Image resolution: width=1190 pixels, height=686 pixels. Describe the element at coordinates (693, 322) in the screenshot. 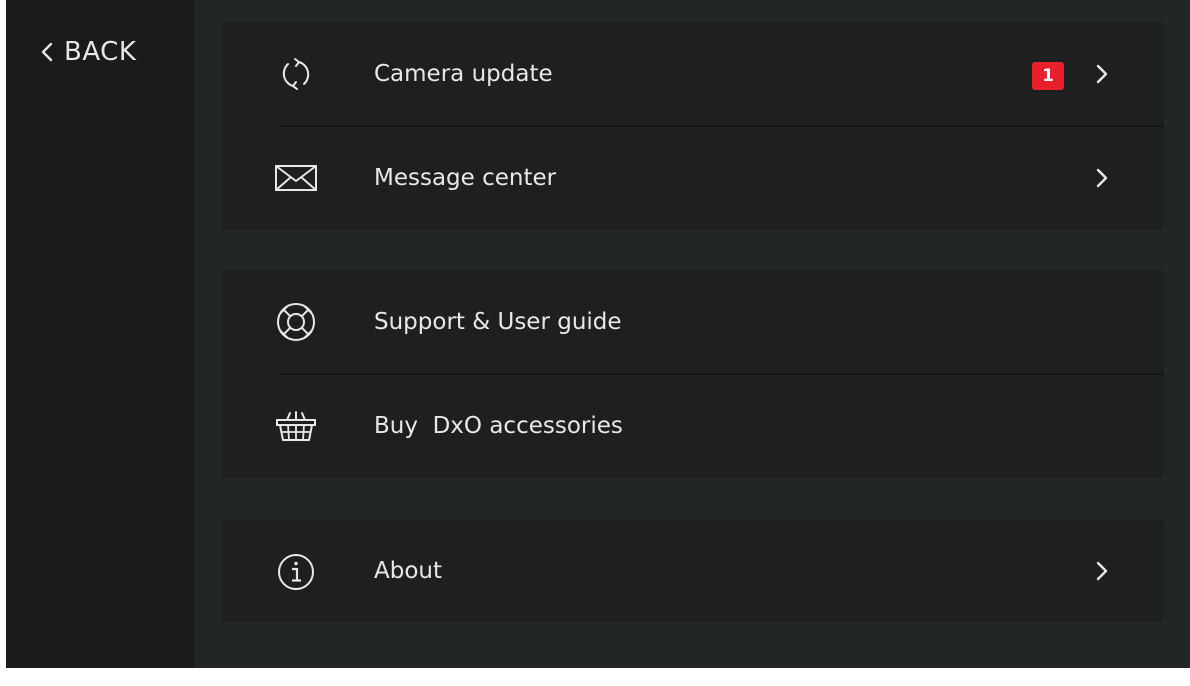

I see `menu-item-support-user-guide: Support & User guide` at that location.